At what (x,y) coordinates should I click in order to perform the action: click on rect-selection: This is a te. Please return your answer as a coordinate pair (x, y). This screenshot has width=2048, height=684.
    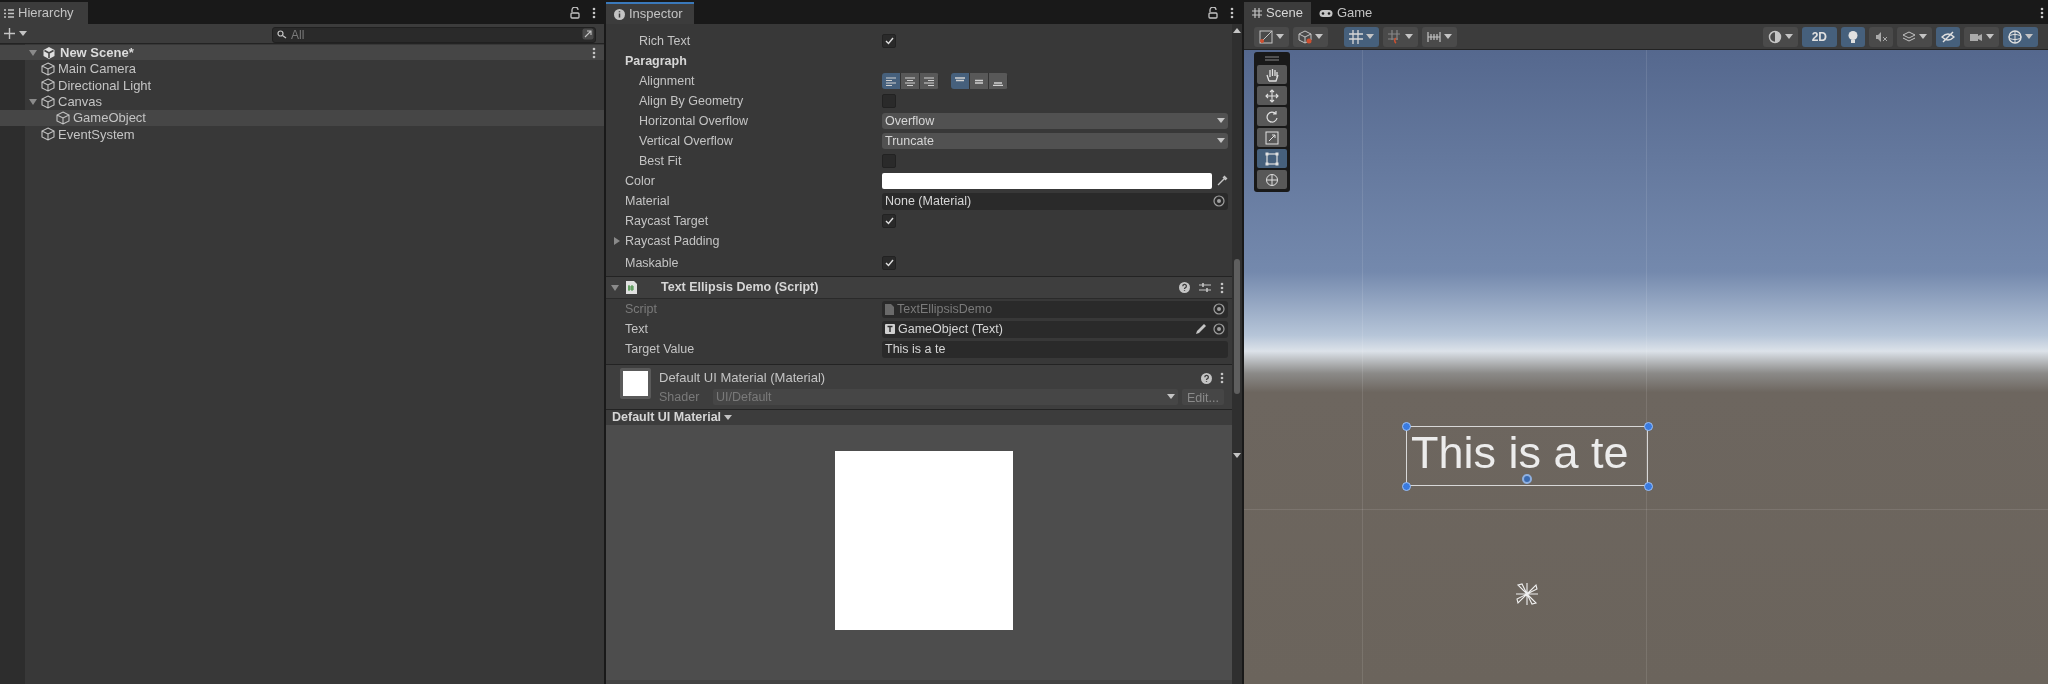
    Looking at the image, I should click on (1527, 456).